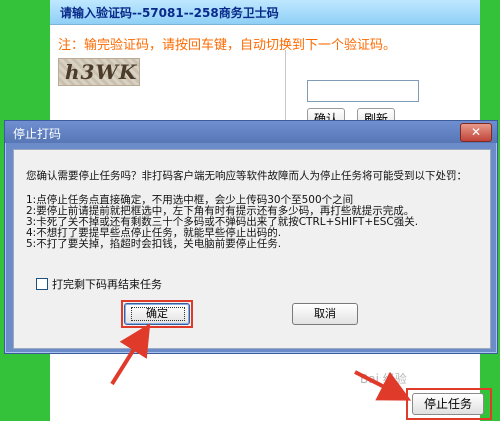 This screenshot has width=500, height=421. What do you see at coordinates (261, 362) in the screenshot?
I see `annotation-arrows` at bounding box center [261, 362].